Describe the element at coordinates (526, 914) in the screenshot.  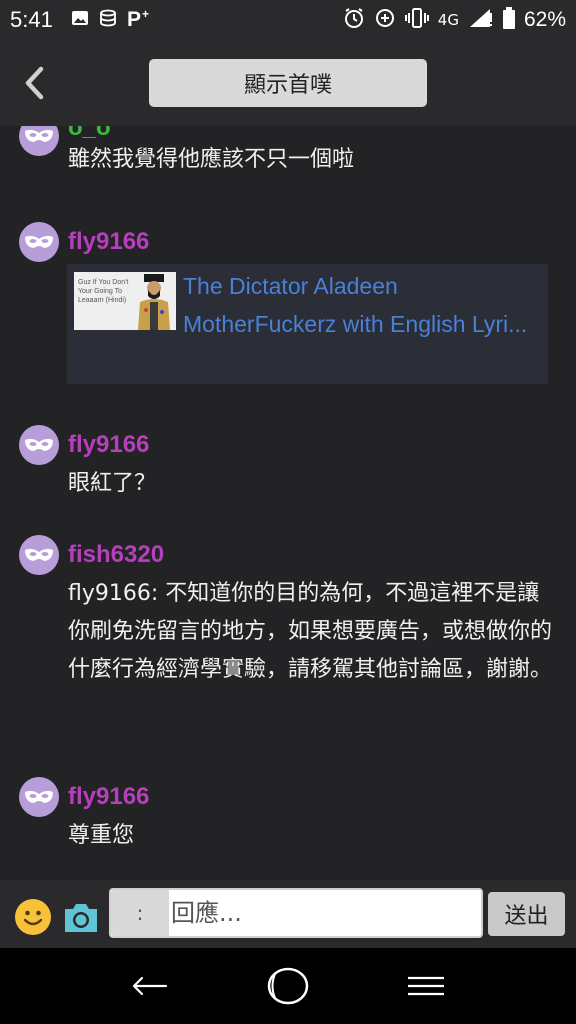
I see `send-button: 送出` at that location.